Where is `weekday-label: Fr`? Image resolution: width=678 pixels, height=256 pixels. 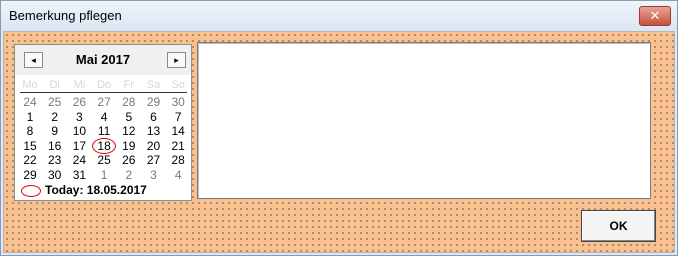 weekday-label: Fr is located at coordinates (128, 85).